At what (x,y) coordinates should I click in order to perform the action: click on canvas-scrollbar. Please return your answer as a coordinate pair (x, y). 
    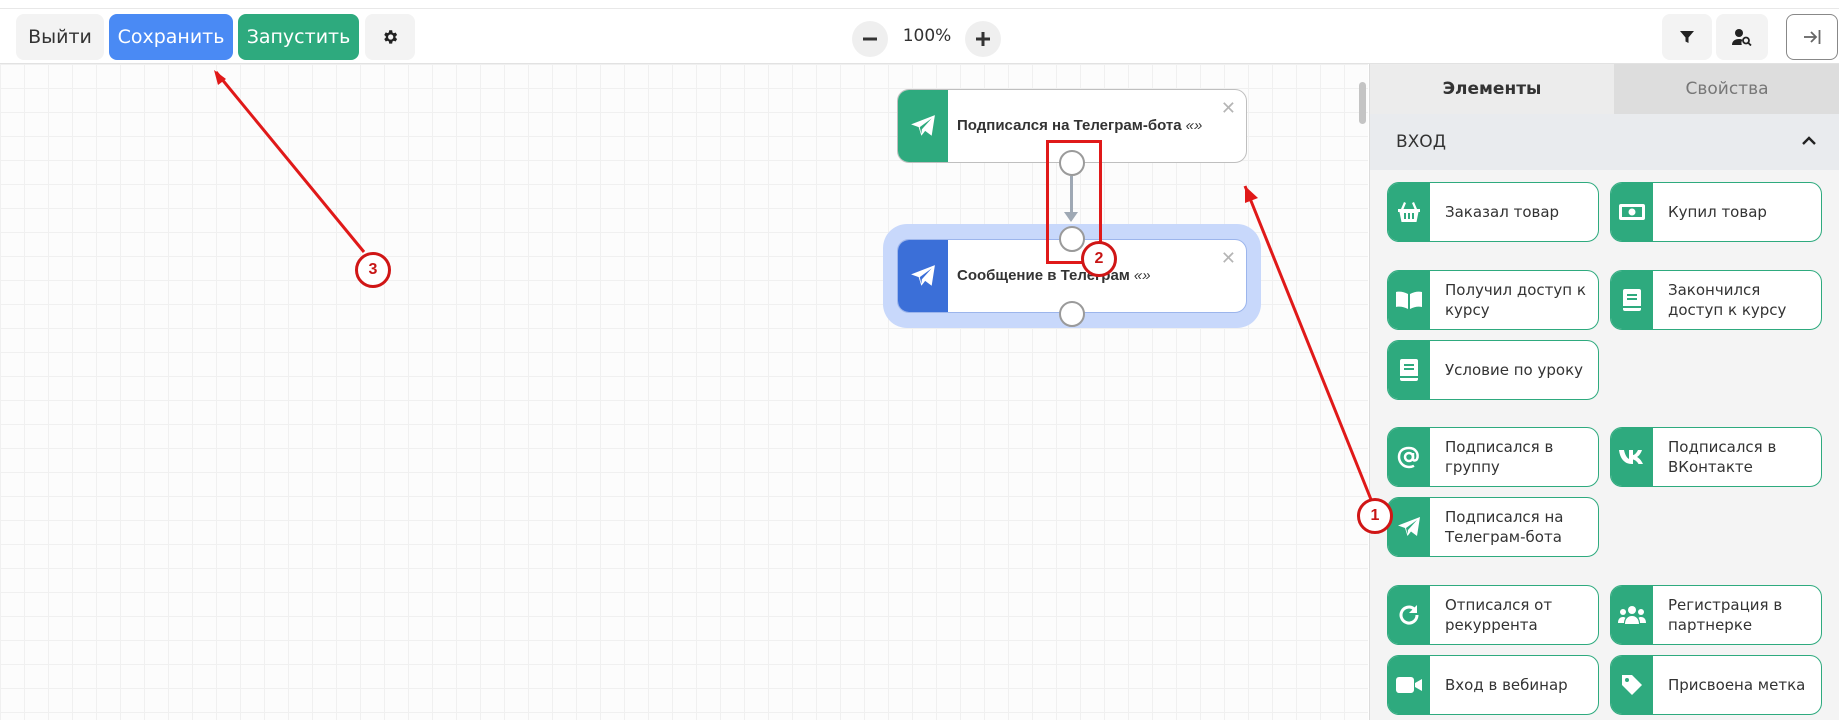
    Looking at the image, I should click on (1362, 103).